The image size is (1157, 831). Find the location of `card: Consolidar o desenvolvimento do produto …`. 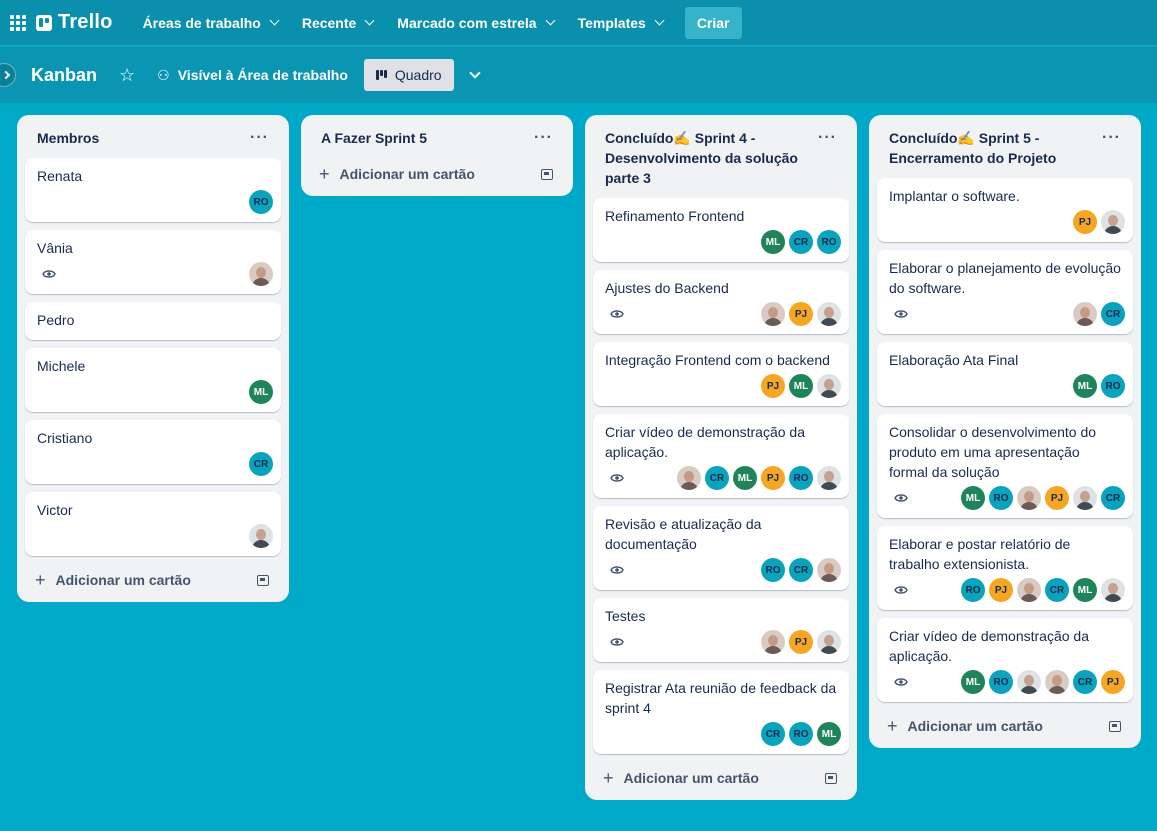

card: Consolidar o desenvolvimento do produto … is located at coordinates (1005, 466).